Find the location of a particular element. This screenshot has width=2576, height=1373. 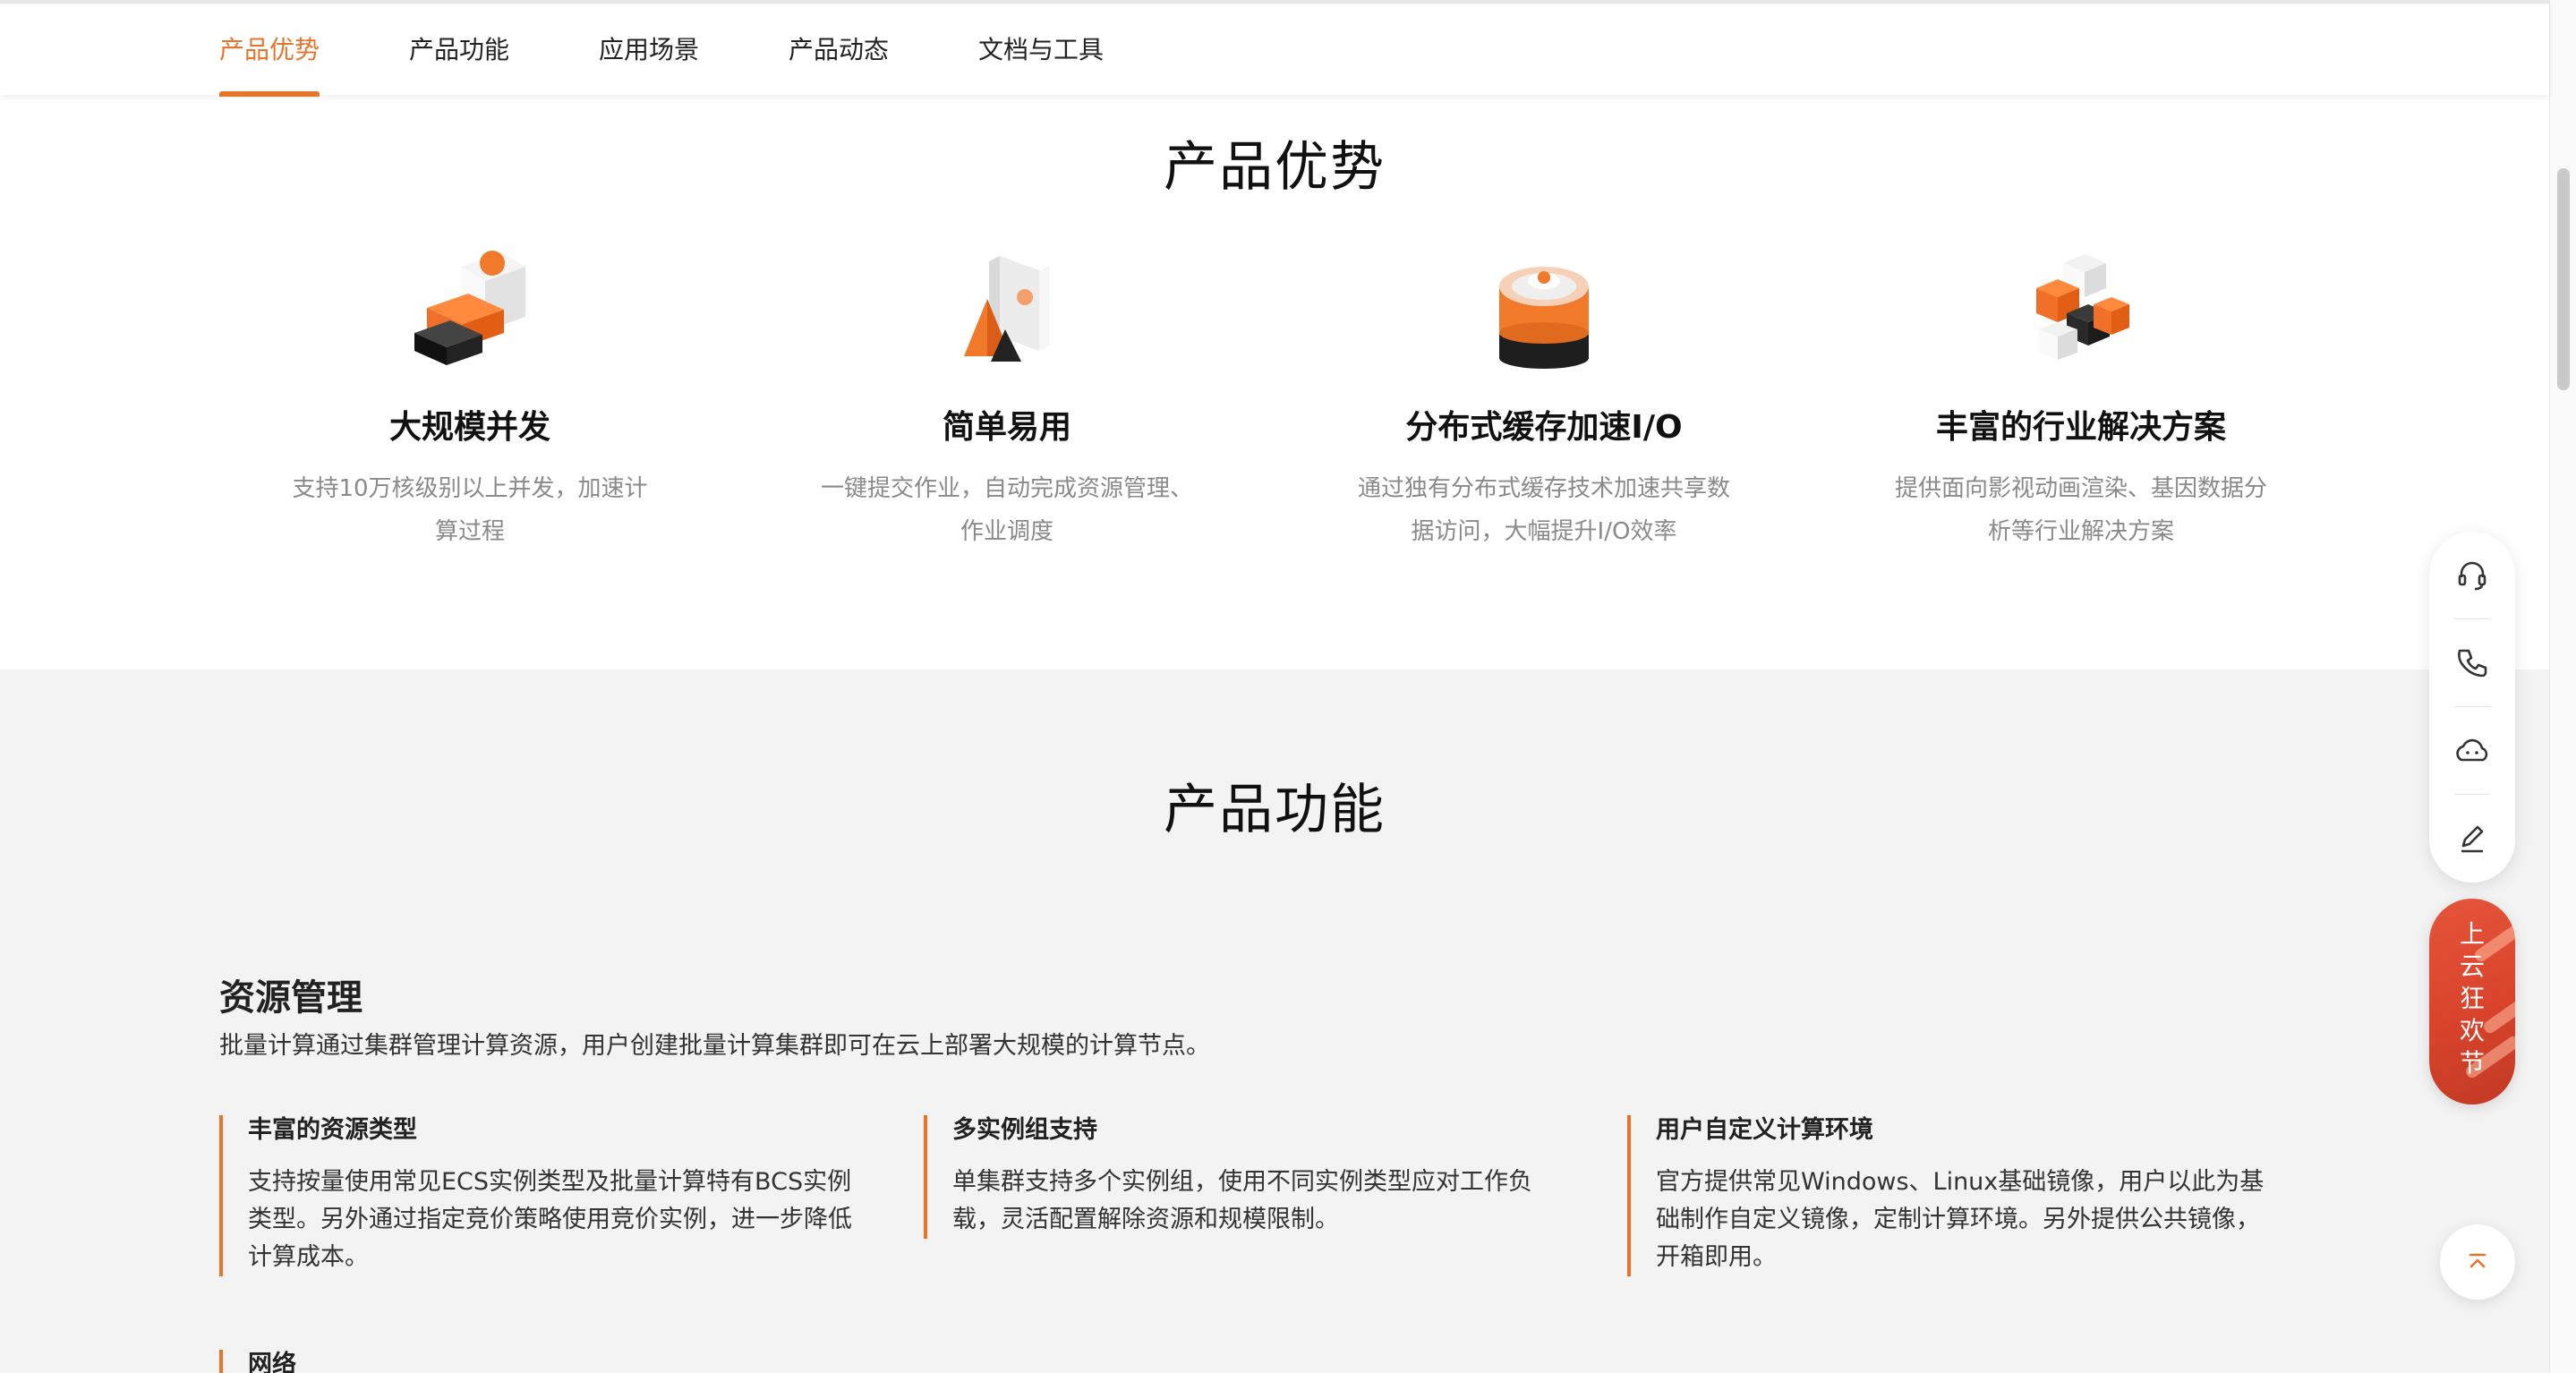

tab-product-advantages: 产品优势 is located at coordinates (269, 50).